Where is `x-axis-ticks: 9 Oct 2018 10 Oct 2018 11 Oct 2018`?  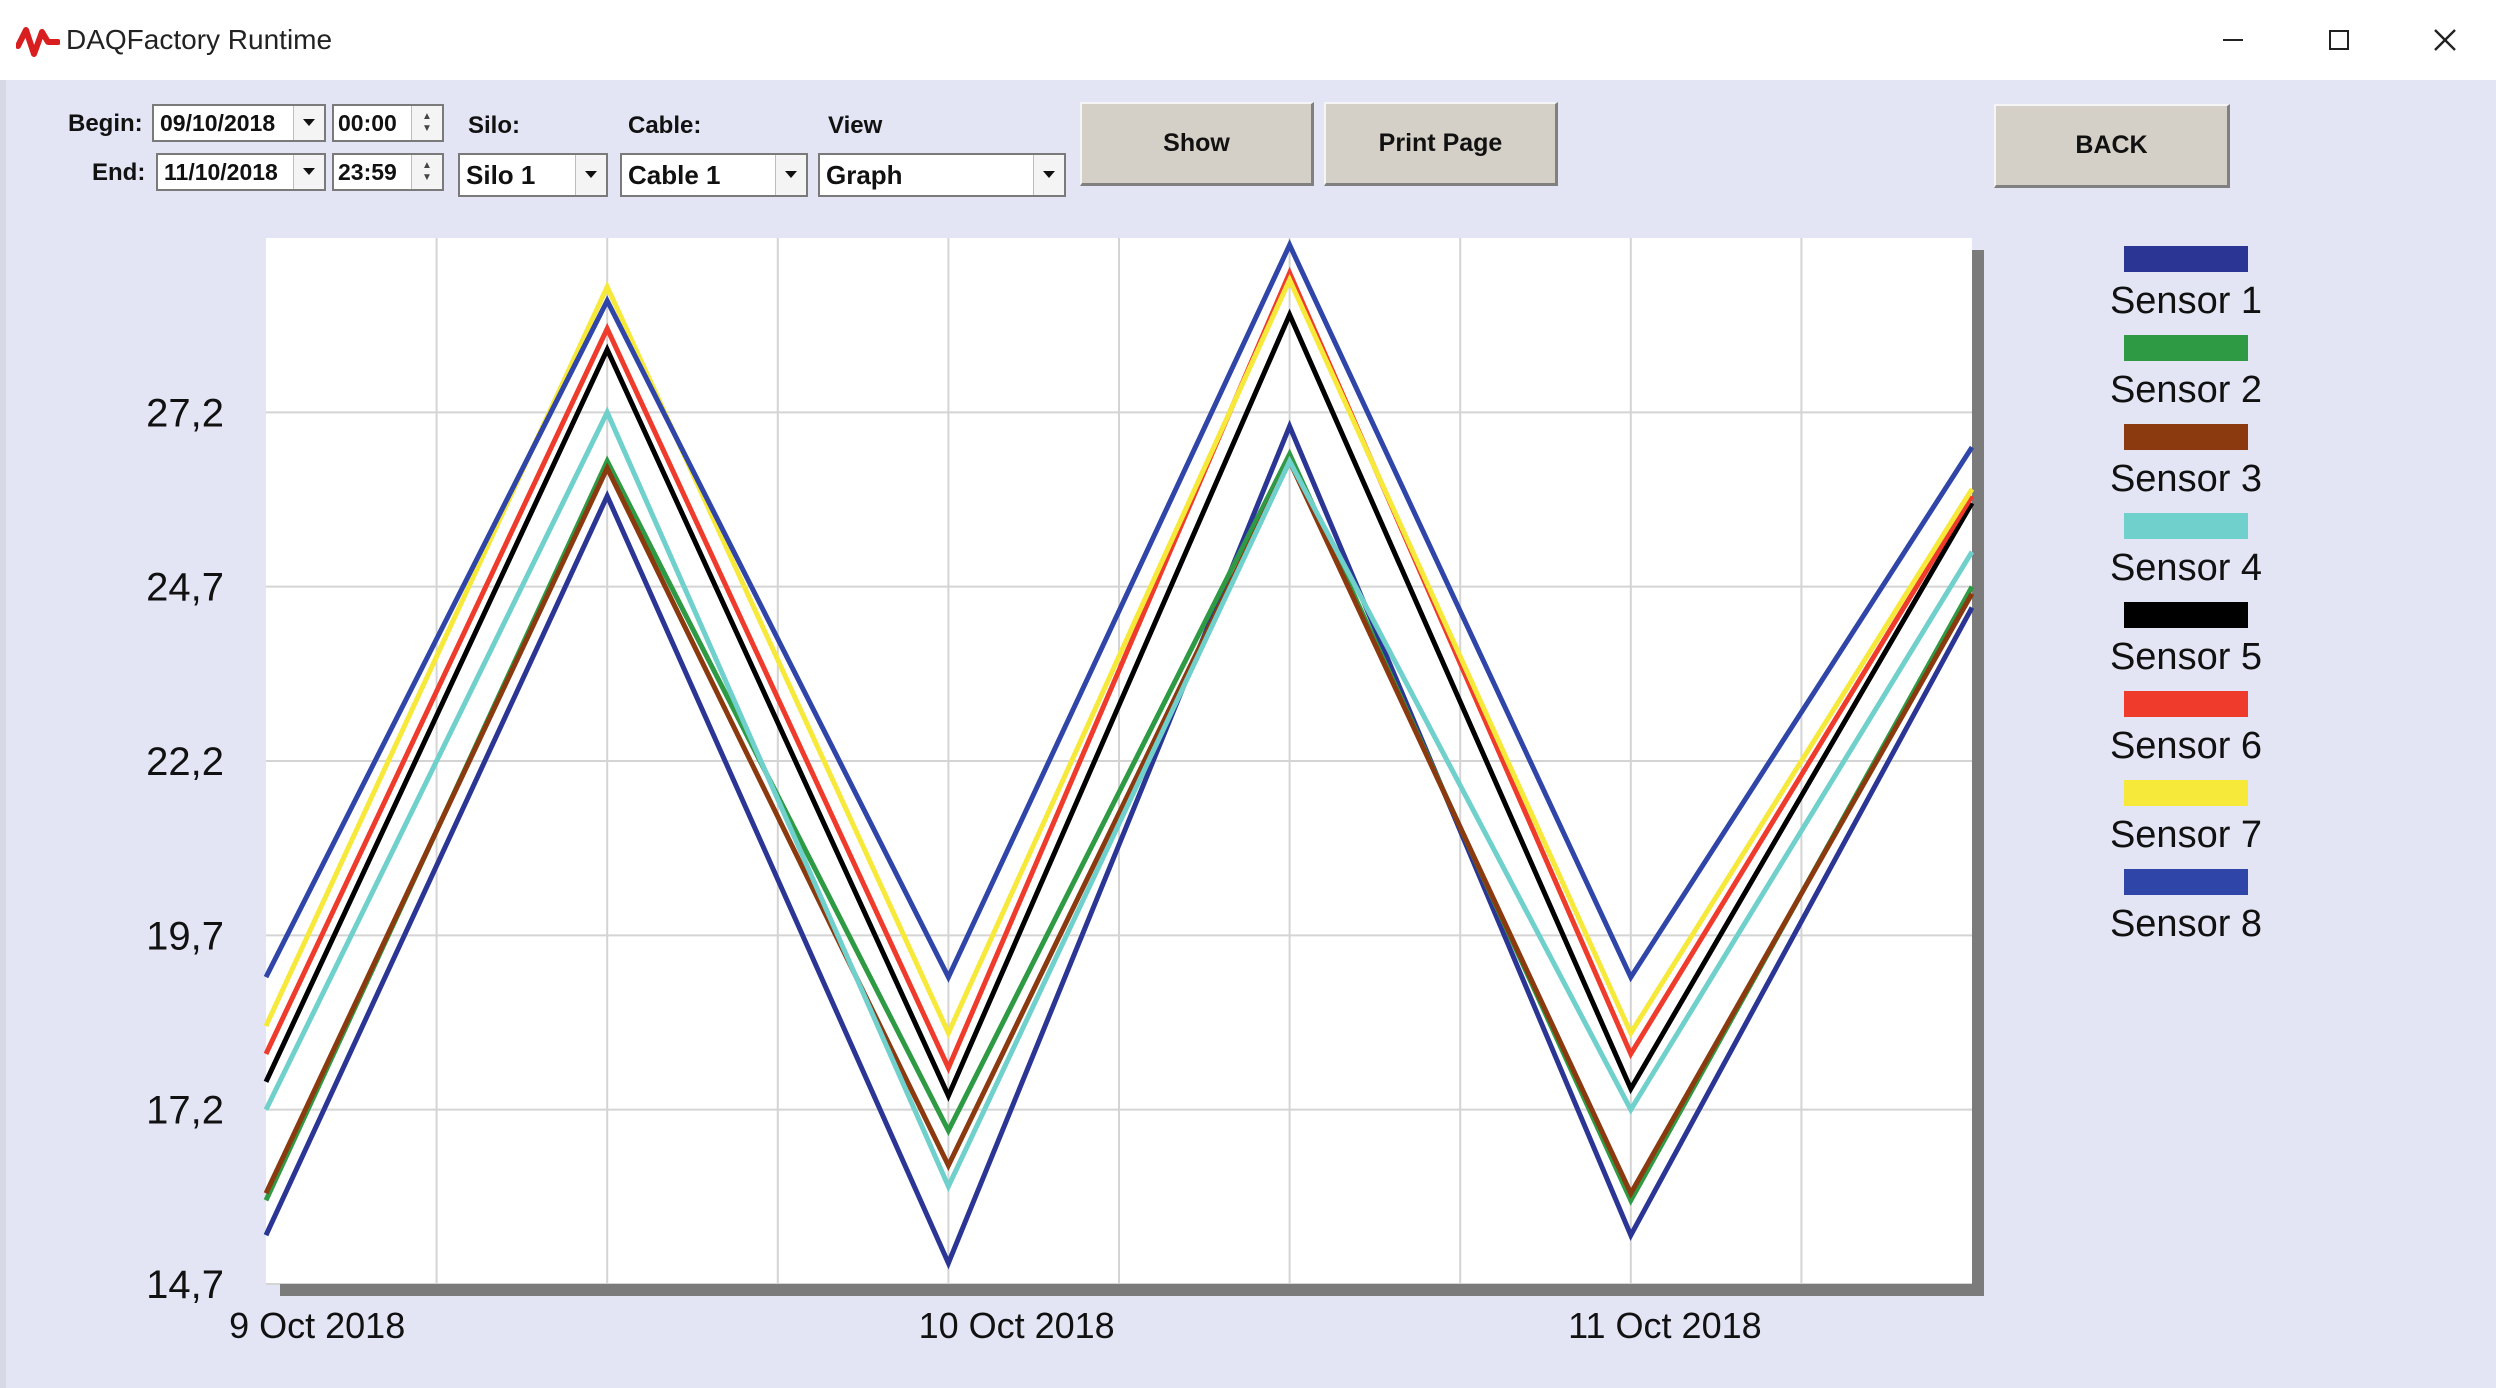
x-axis-ticks: 9 Oct 2018 10 Oct 2018 11 Oct 2018 is located at coordinates (995, 1325).